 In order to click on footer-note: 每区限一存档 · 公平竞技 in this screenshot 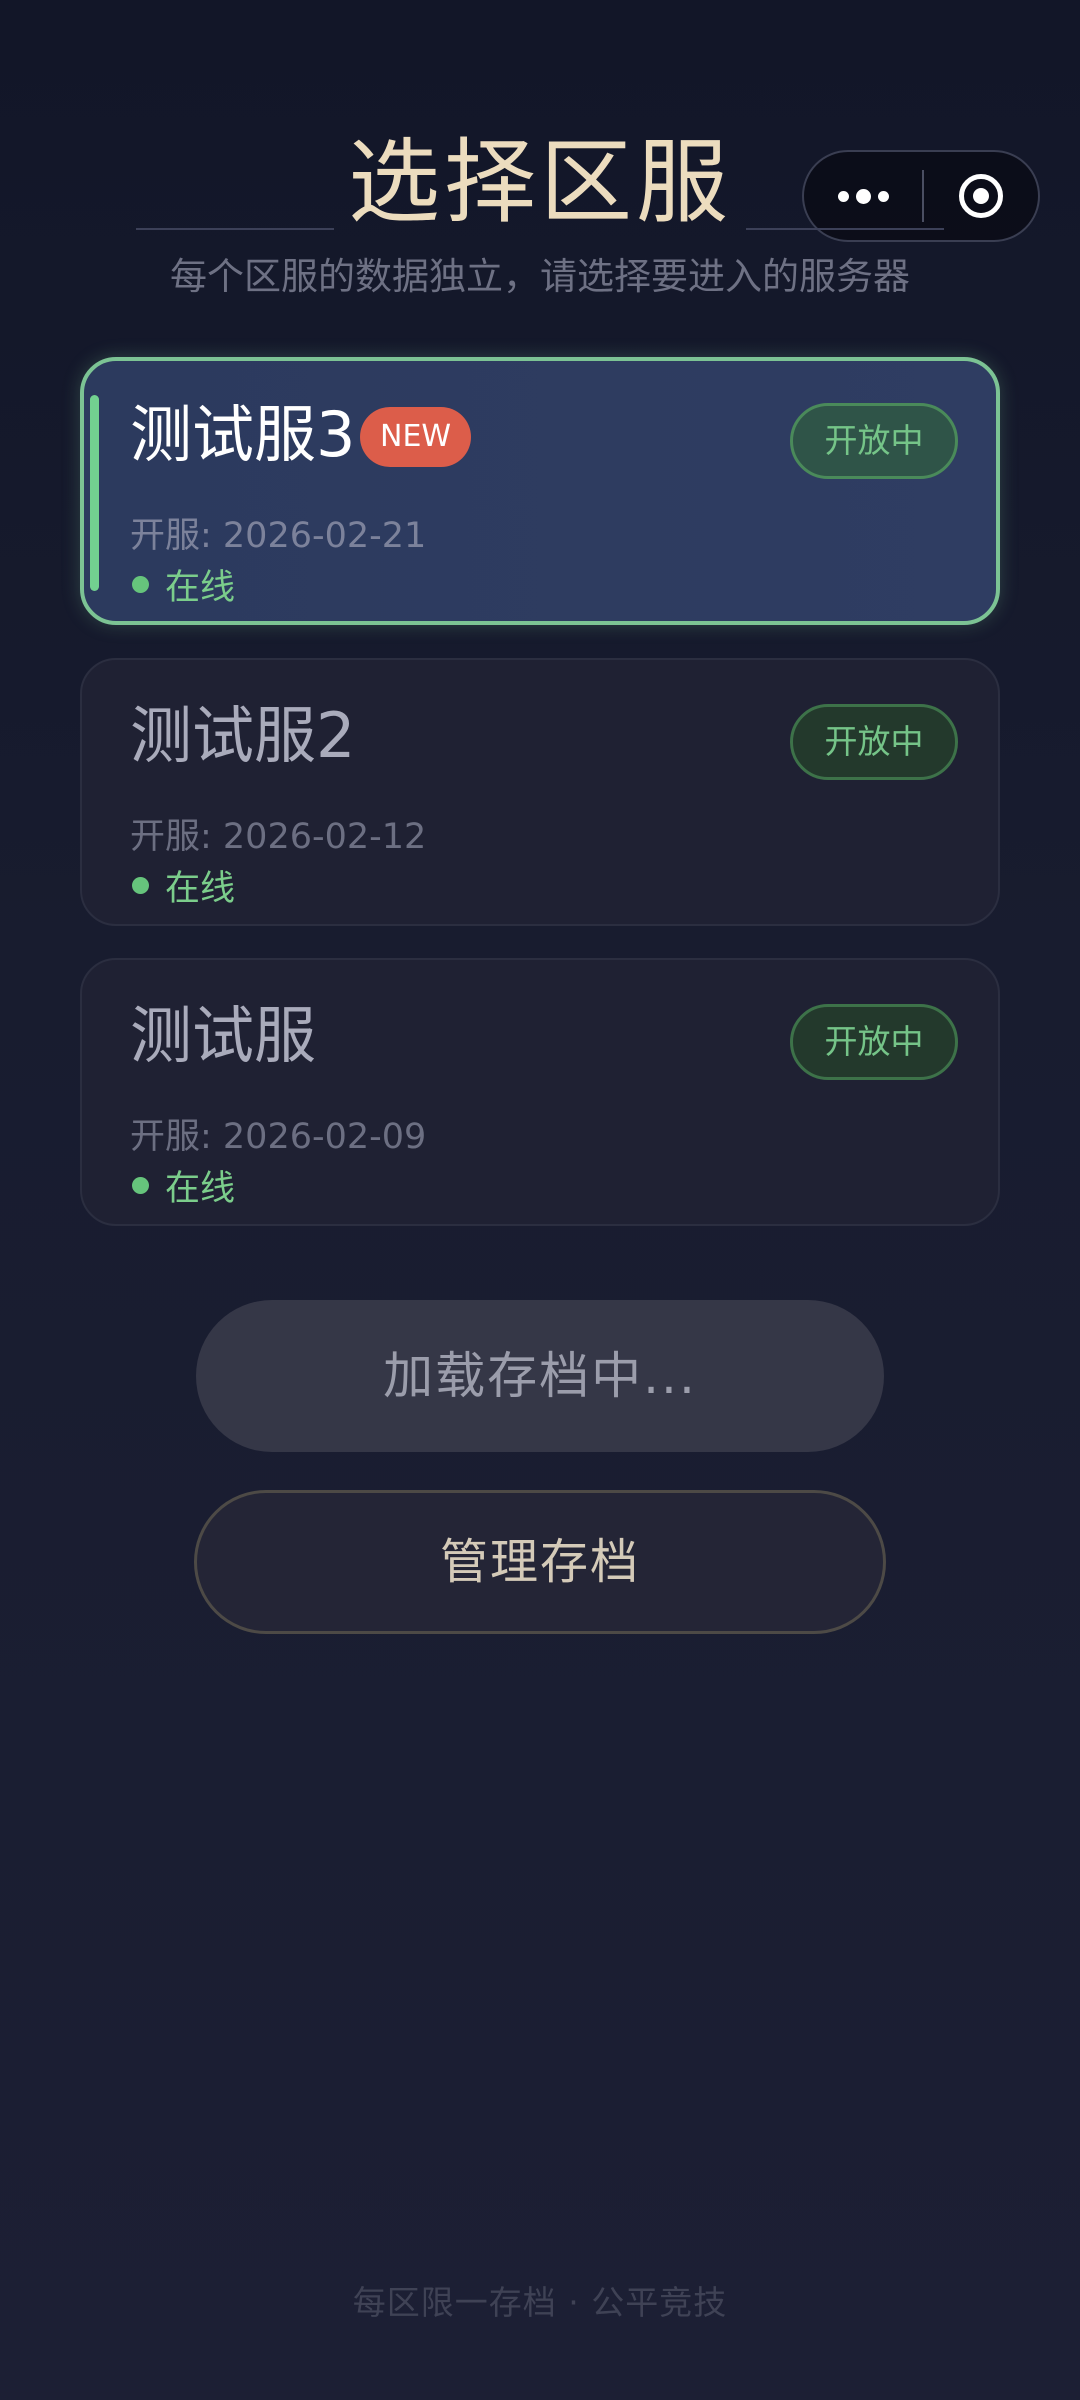, I will do `click(540, 2302)`.